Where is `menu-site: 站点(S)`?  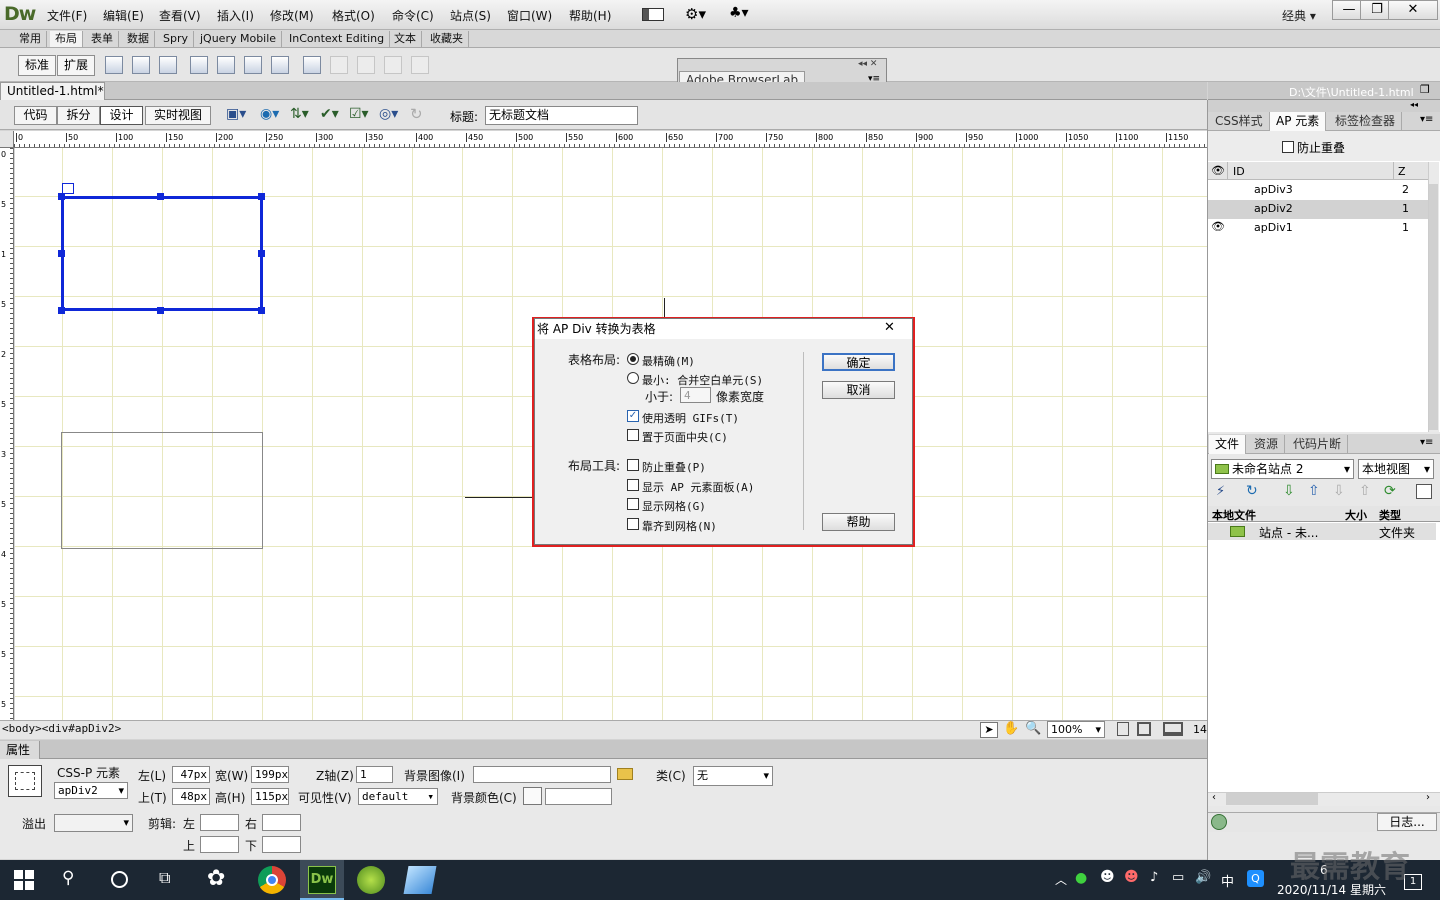 menu-site: 站点(S) is located at coordinates (470, 15).